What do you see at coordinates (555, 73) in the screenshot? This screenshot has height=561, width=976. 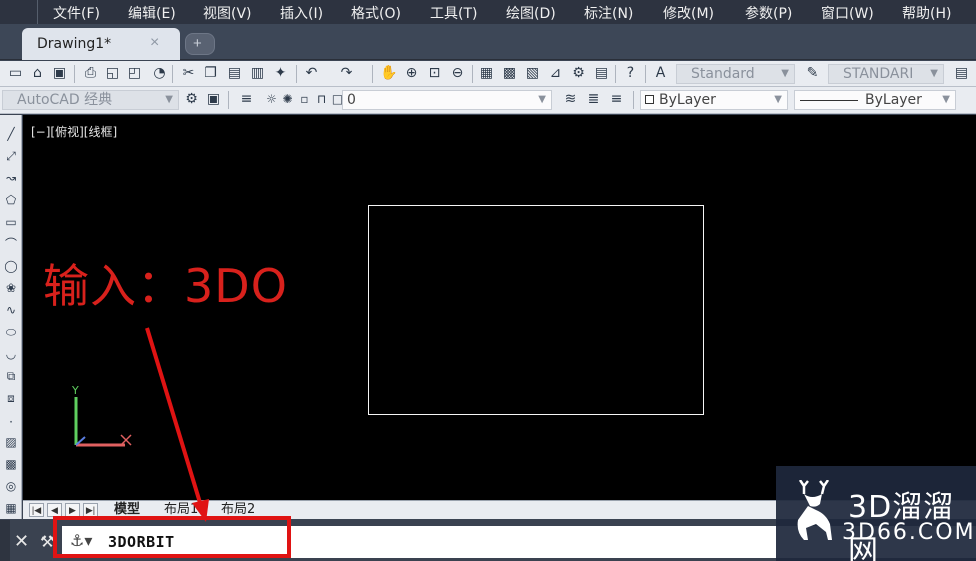 I see `sheet-set-icon: ⊿` at bounding box center [555, 73].